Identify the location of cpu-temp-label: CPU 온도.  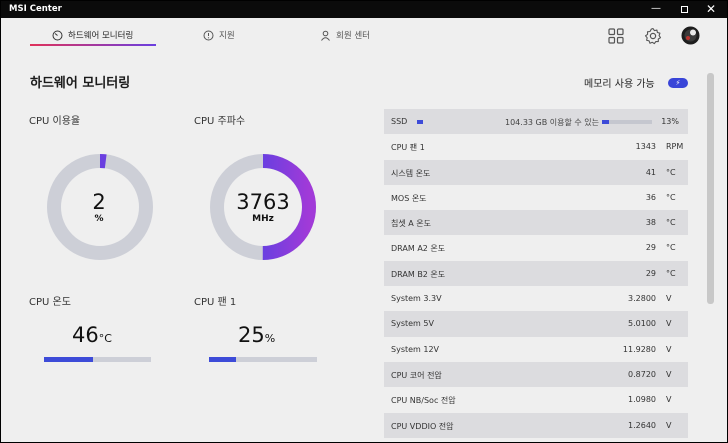
(50, 302).